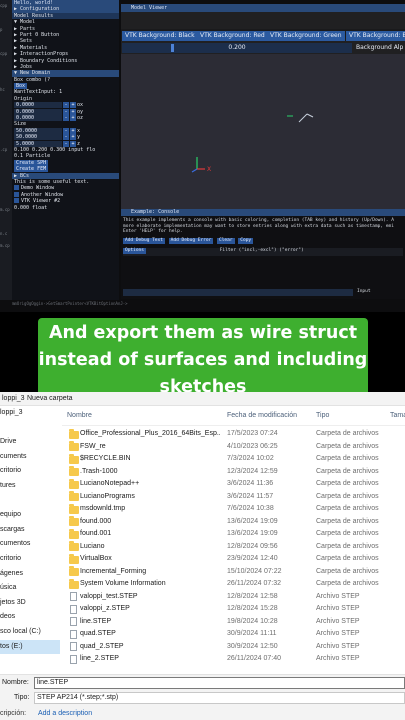 Image resolution: width=405 pixels, height=720 pixels. Describe the element at coordinates (219, 683) in the screenshot. I see `filename-input: line.STEP` at that location.